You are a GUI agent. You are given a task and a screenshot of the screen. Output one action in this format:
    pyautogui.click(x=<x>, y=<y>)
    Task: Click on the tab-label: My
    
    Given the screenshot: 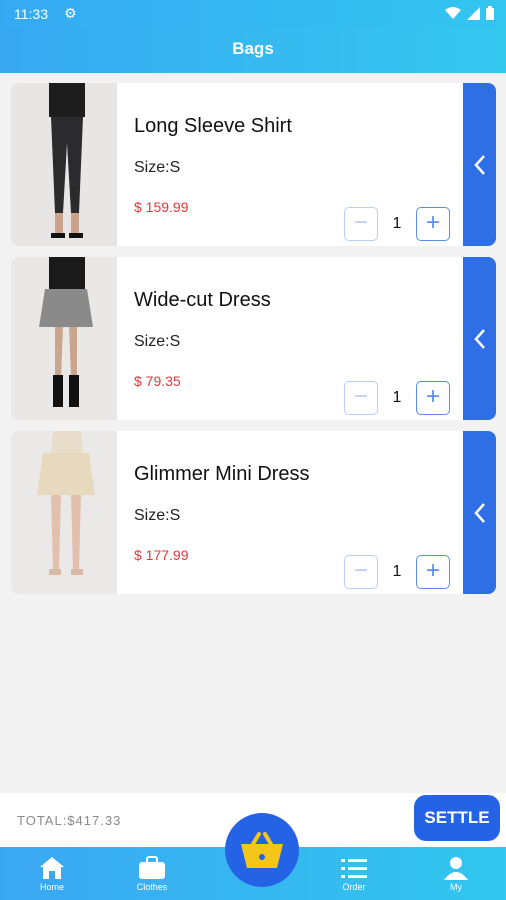 What is the action you would take?
    pyautogui.click(x=456, y=887)
    